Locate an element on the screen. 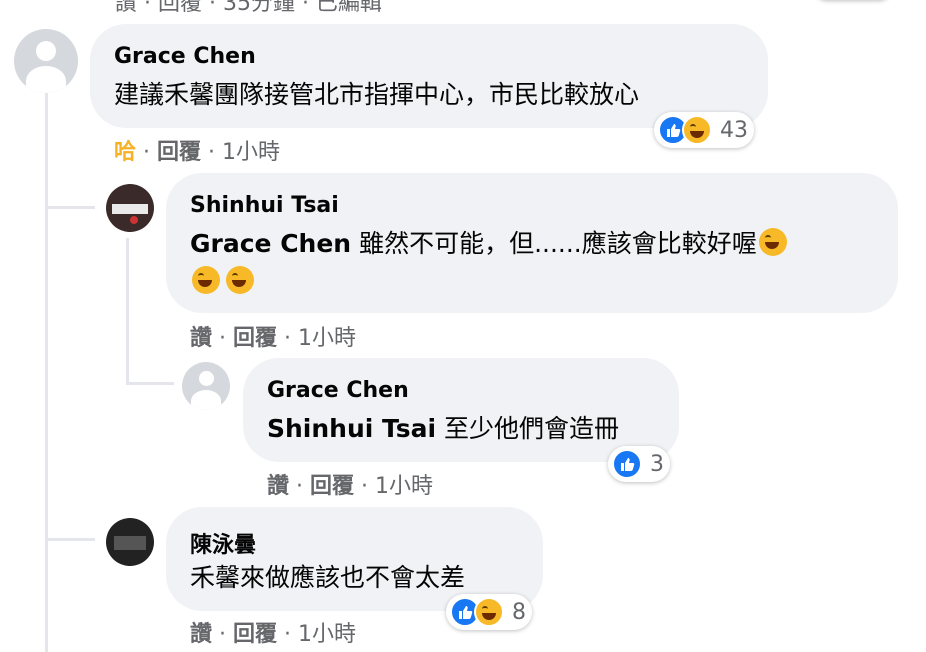 This screenshot has height=652, width=926. reaction-summary: 43 is located at coordinates (704, 130).